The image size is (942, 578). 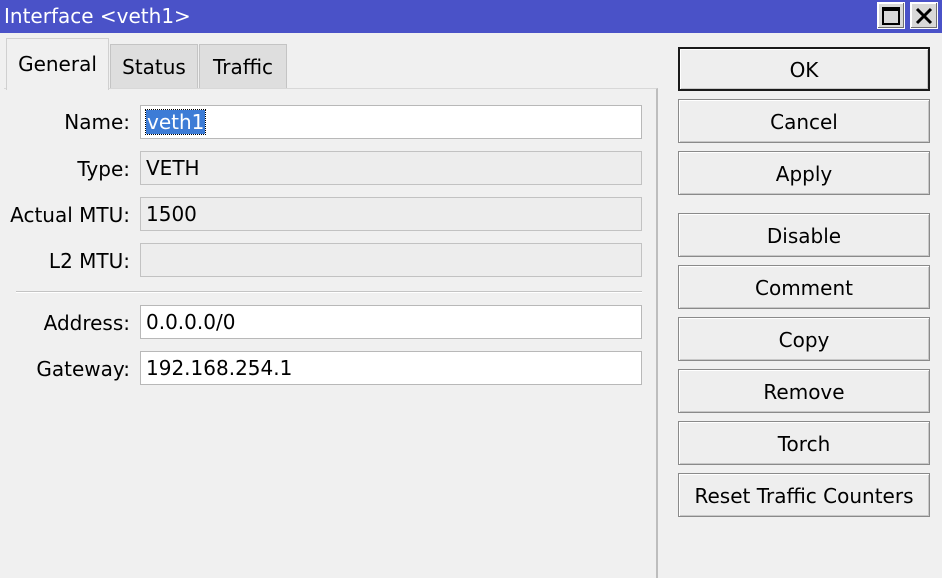 I want to click on tab-general: General, so click(x=57, y=64).